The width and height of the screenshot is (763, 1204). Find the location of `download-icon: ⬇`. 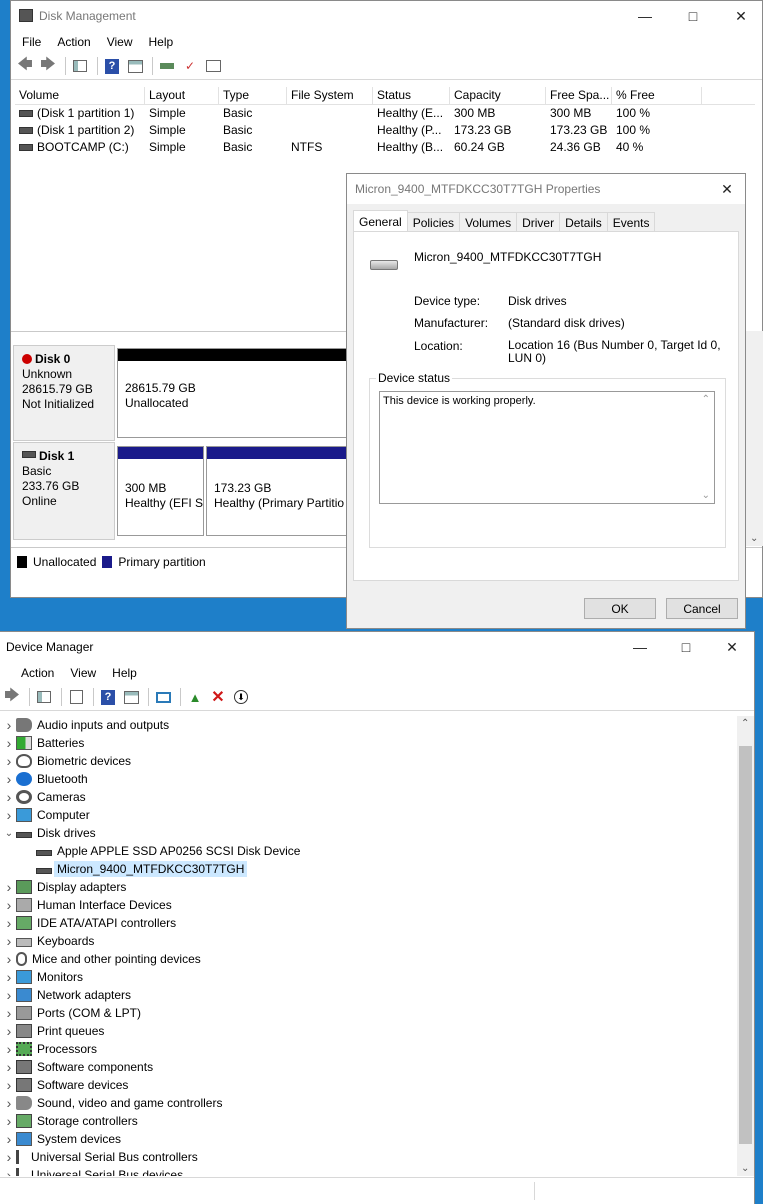

download-icon: ⬇ is located at coordinates (241, 697).